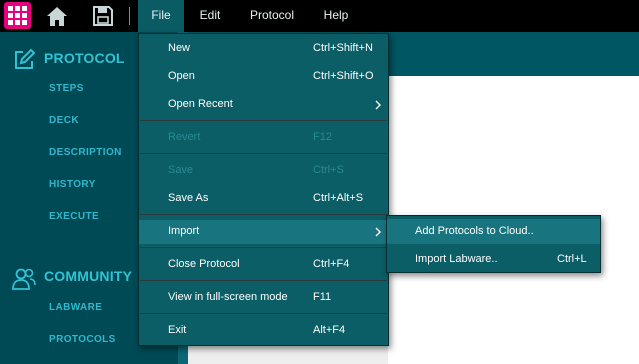  What do you see at coordinates (343, 76) in the screenshot?
I see `menu-item-shortcut: Ctrl+Shift+O` at bounding box center [343, 76].